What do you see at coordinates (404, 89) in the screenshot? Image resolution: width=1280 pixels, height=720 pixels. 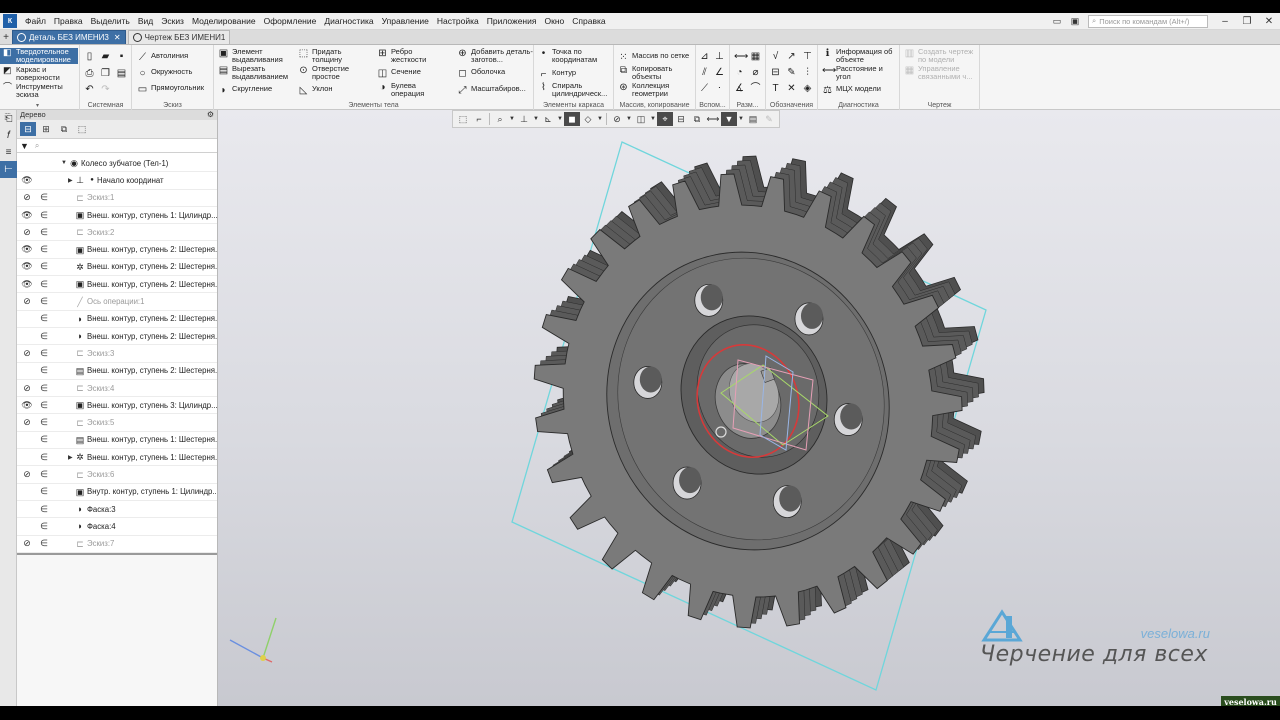 I see `boolean-button: ◑ Булева операция` at bounding box center [404, 89].